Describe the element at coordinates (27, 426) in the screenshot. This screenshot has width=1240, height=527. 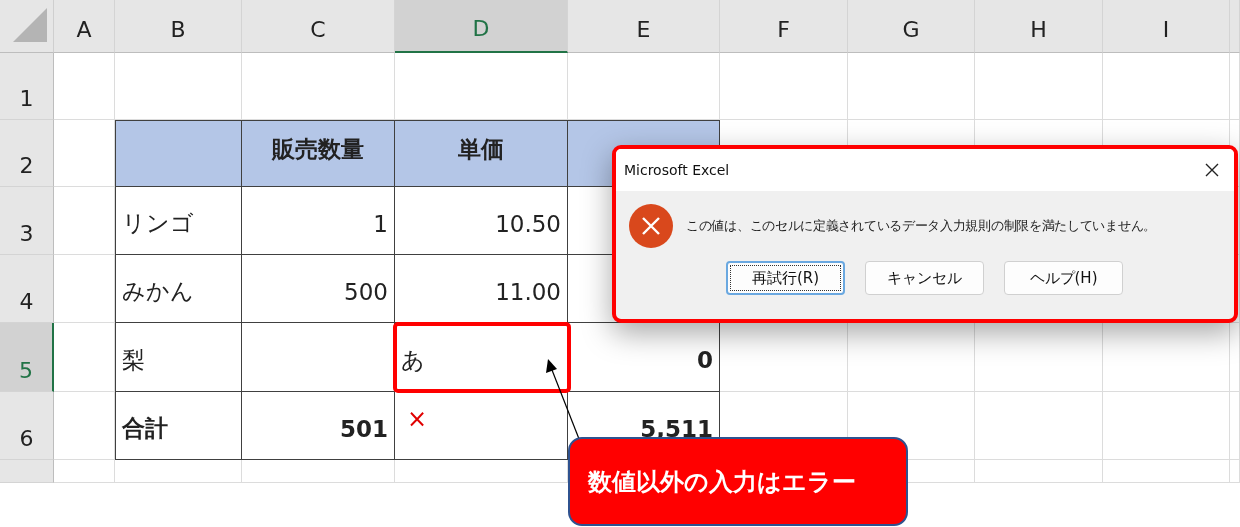
I see `row-header: 6` at that location.